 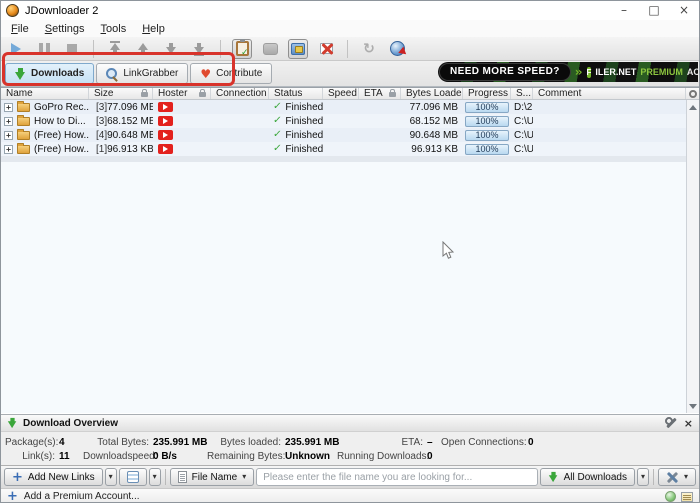 I want to click on menu-tools: Tools, so click(x=114, y=29).